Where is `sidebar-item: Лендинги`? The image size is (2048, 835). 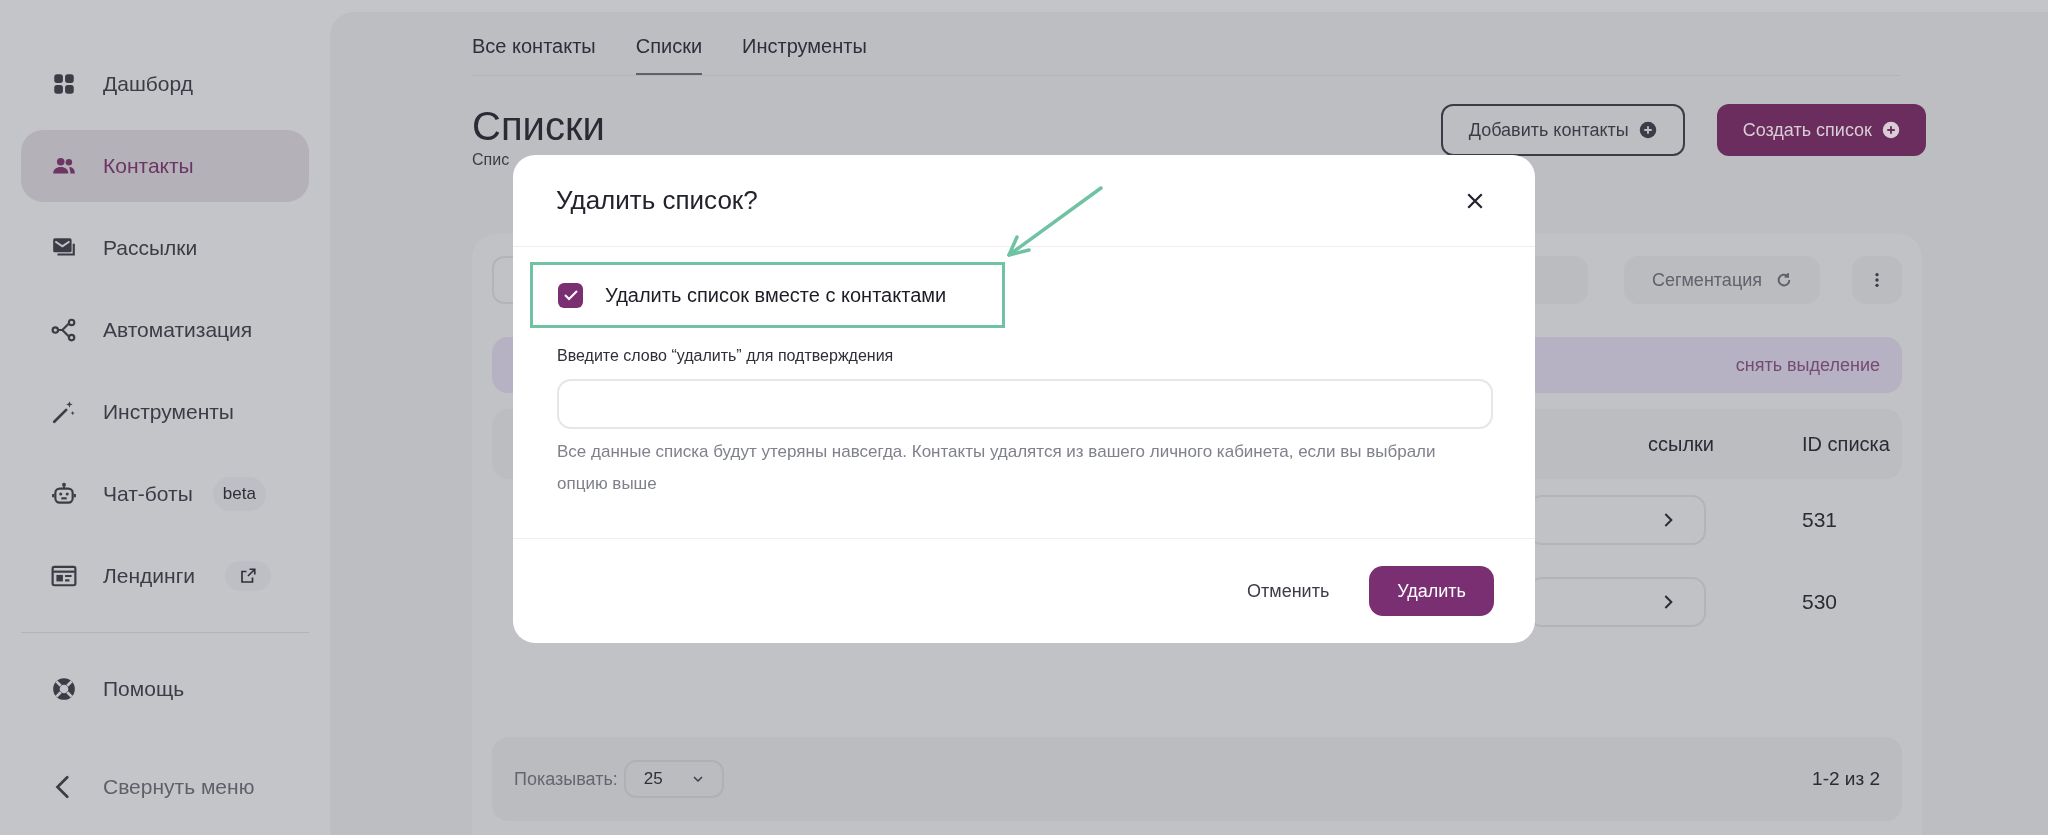
sidebar-item: Лендинги is located at coordinates (165, 576).